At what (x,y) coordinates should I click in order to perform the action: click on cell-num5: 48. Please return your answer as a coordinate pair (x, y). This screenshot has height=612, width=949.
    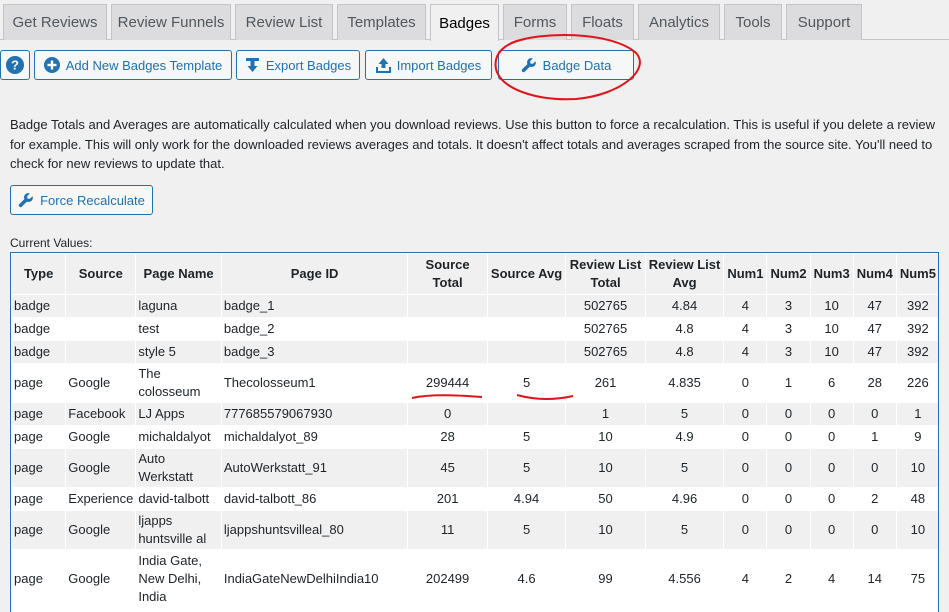
    Looking at the image, I should click on (917, 499).